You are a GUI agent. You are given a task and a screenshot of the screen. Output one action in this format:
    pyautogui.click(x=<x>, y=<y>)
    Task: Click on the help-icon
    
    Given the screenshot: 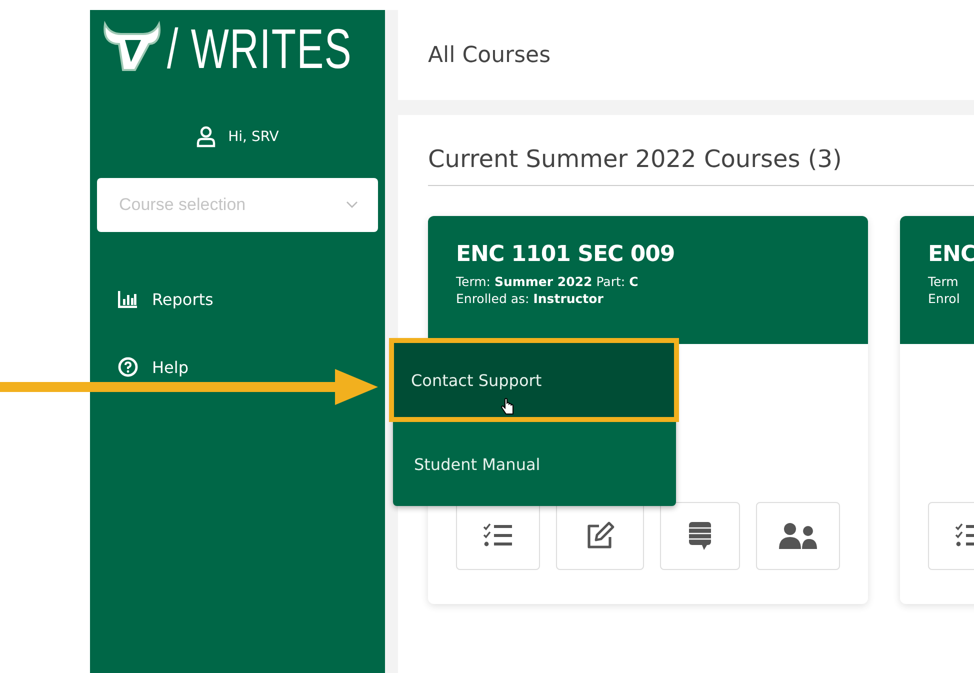 What is the action you would take?
    pyautogui.click(x=128, y=367)
    